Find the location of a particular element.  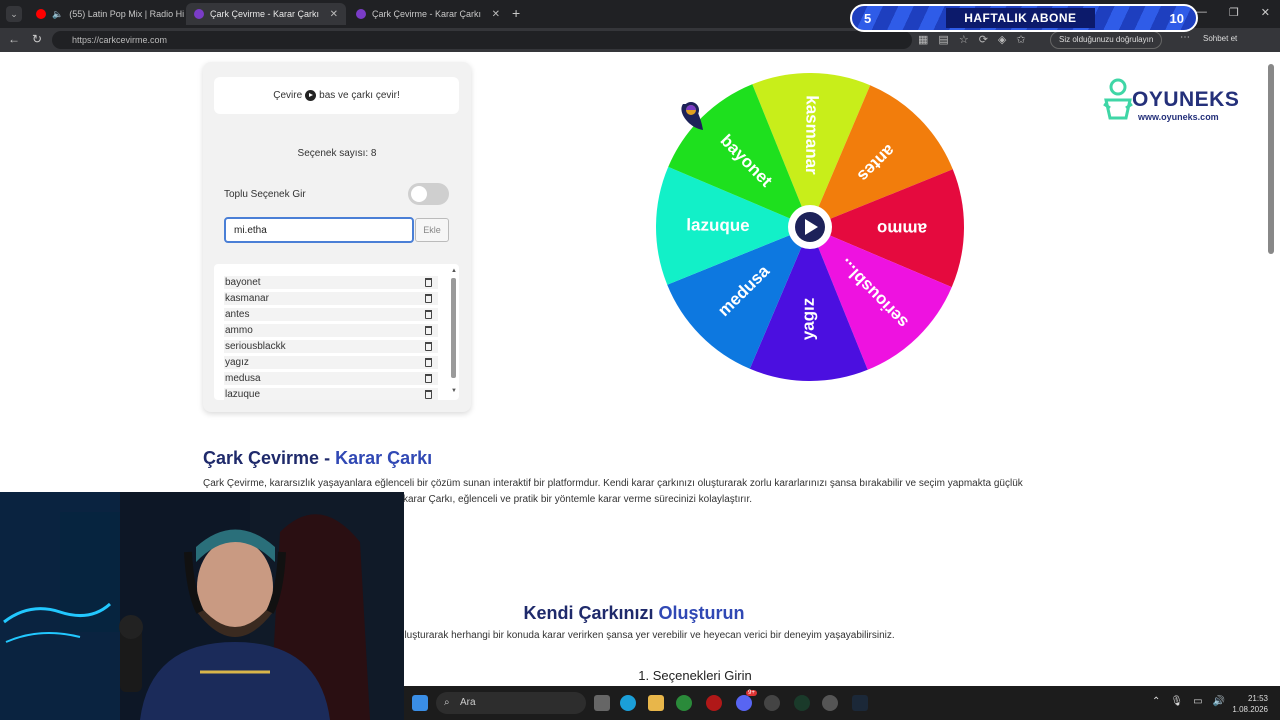

goal-current: 5 is located at coordinates (868, 18).